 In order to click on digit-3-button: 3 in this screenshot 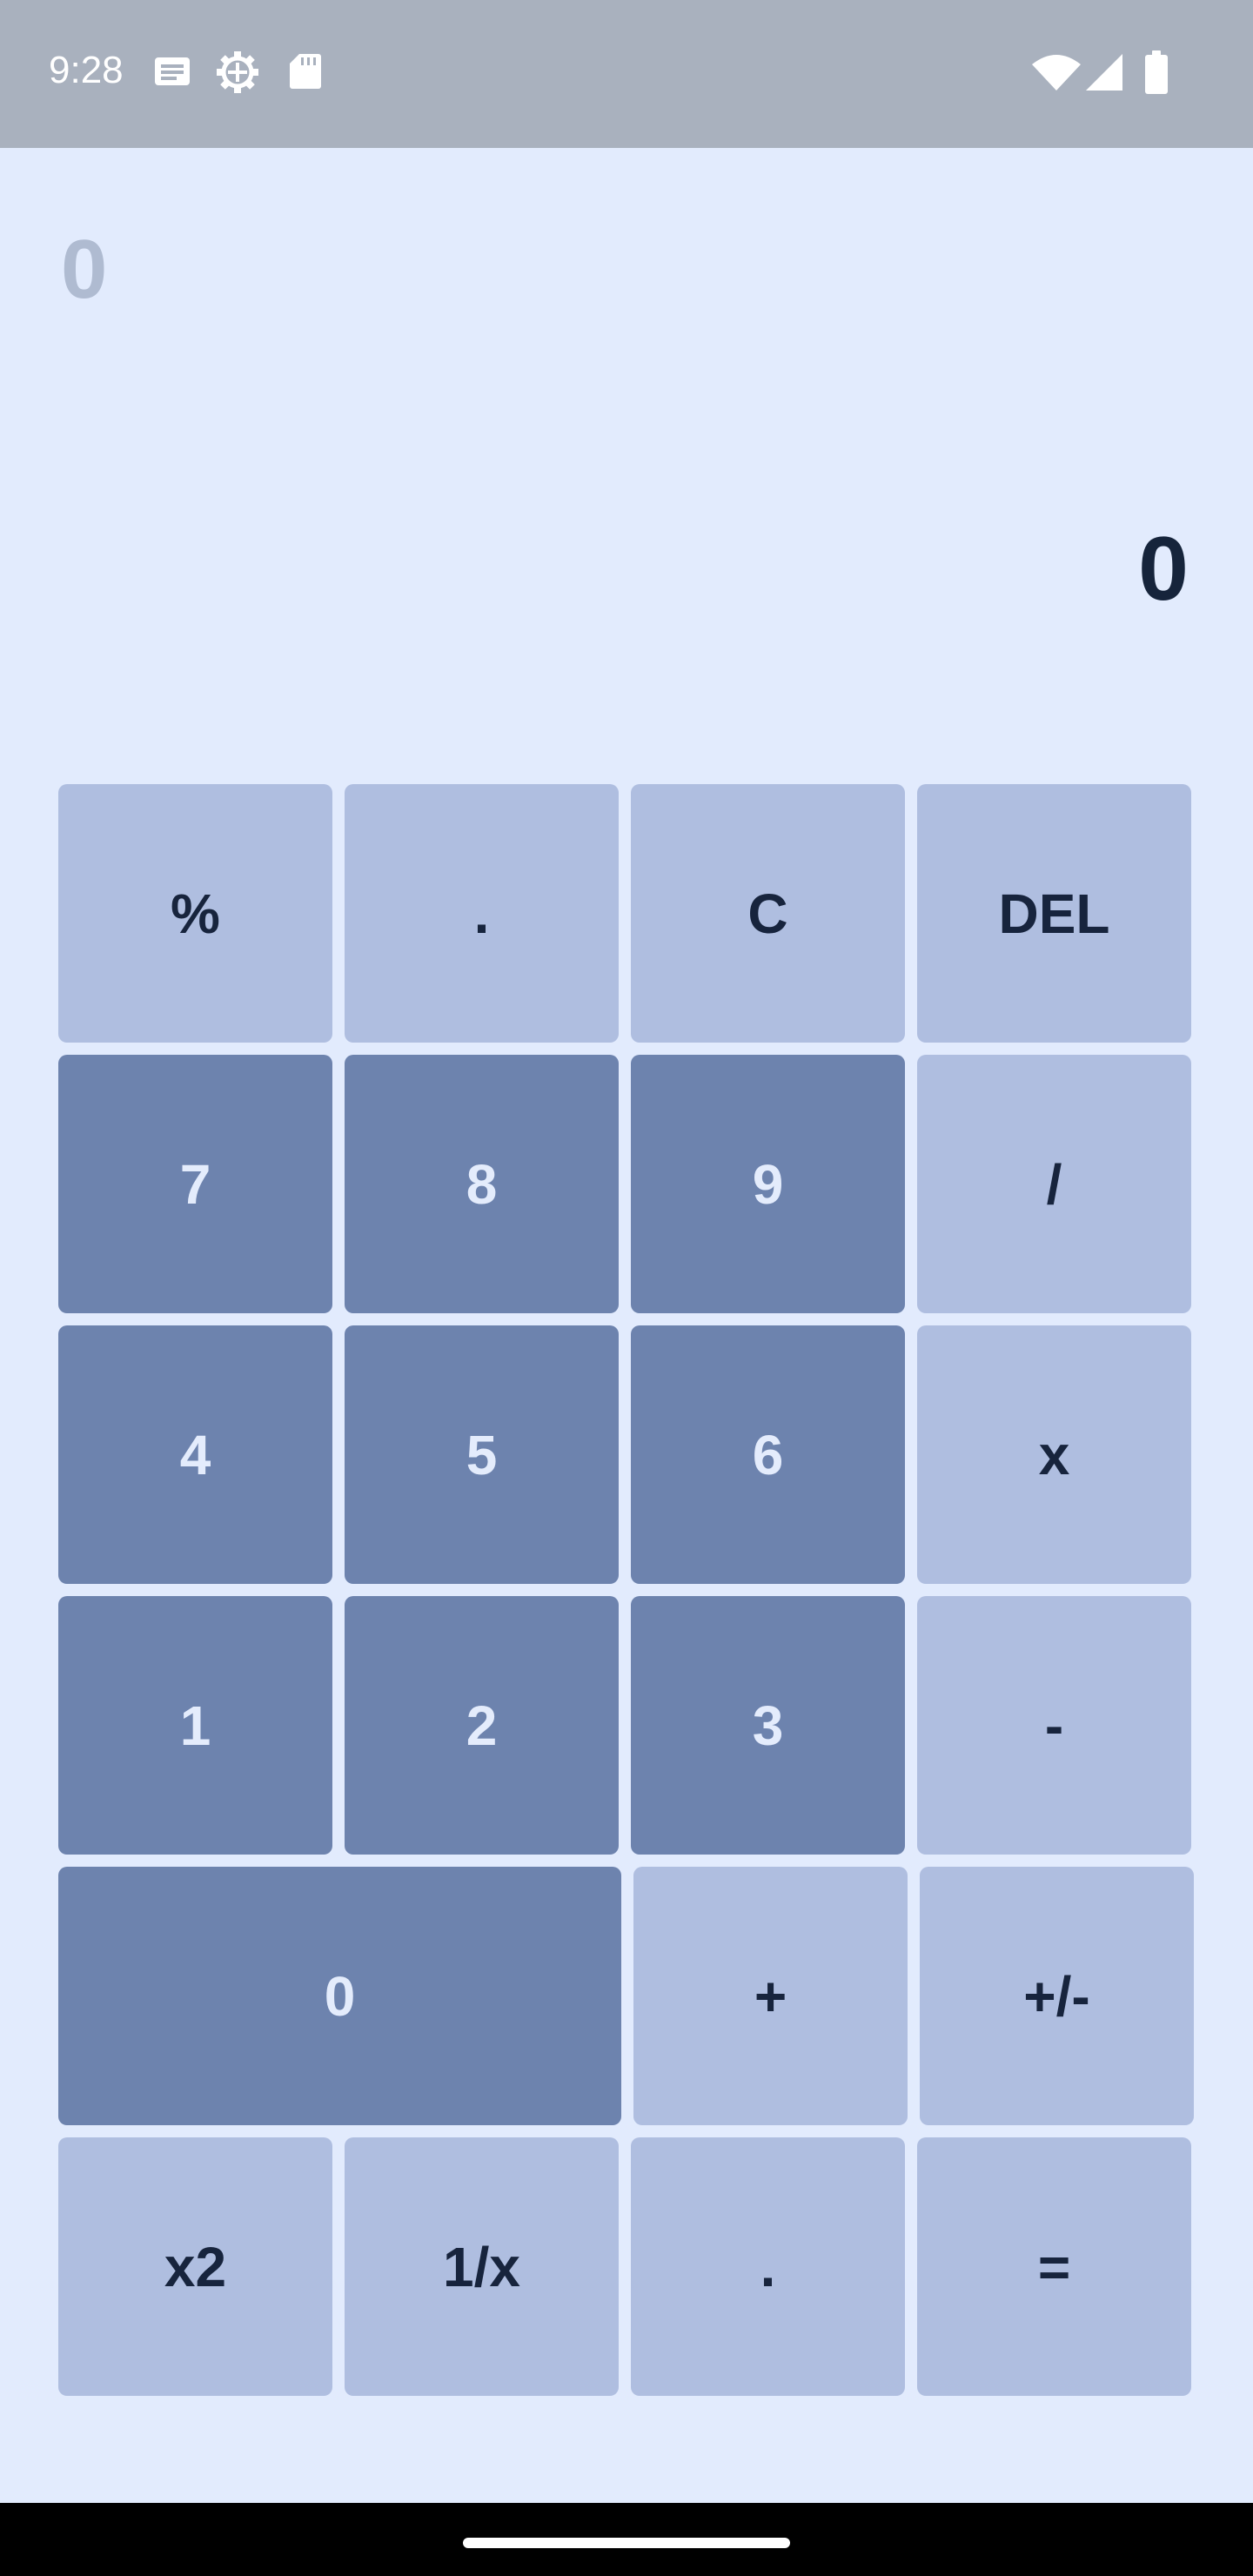, I will do `click(768, 1726)`.